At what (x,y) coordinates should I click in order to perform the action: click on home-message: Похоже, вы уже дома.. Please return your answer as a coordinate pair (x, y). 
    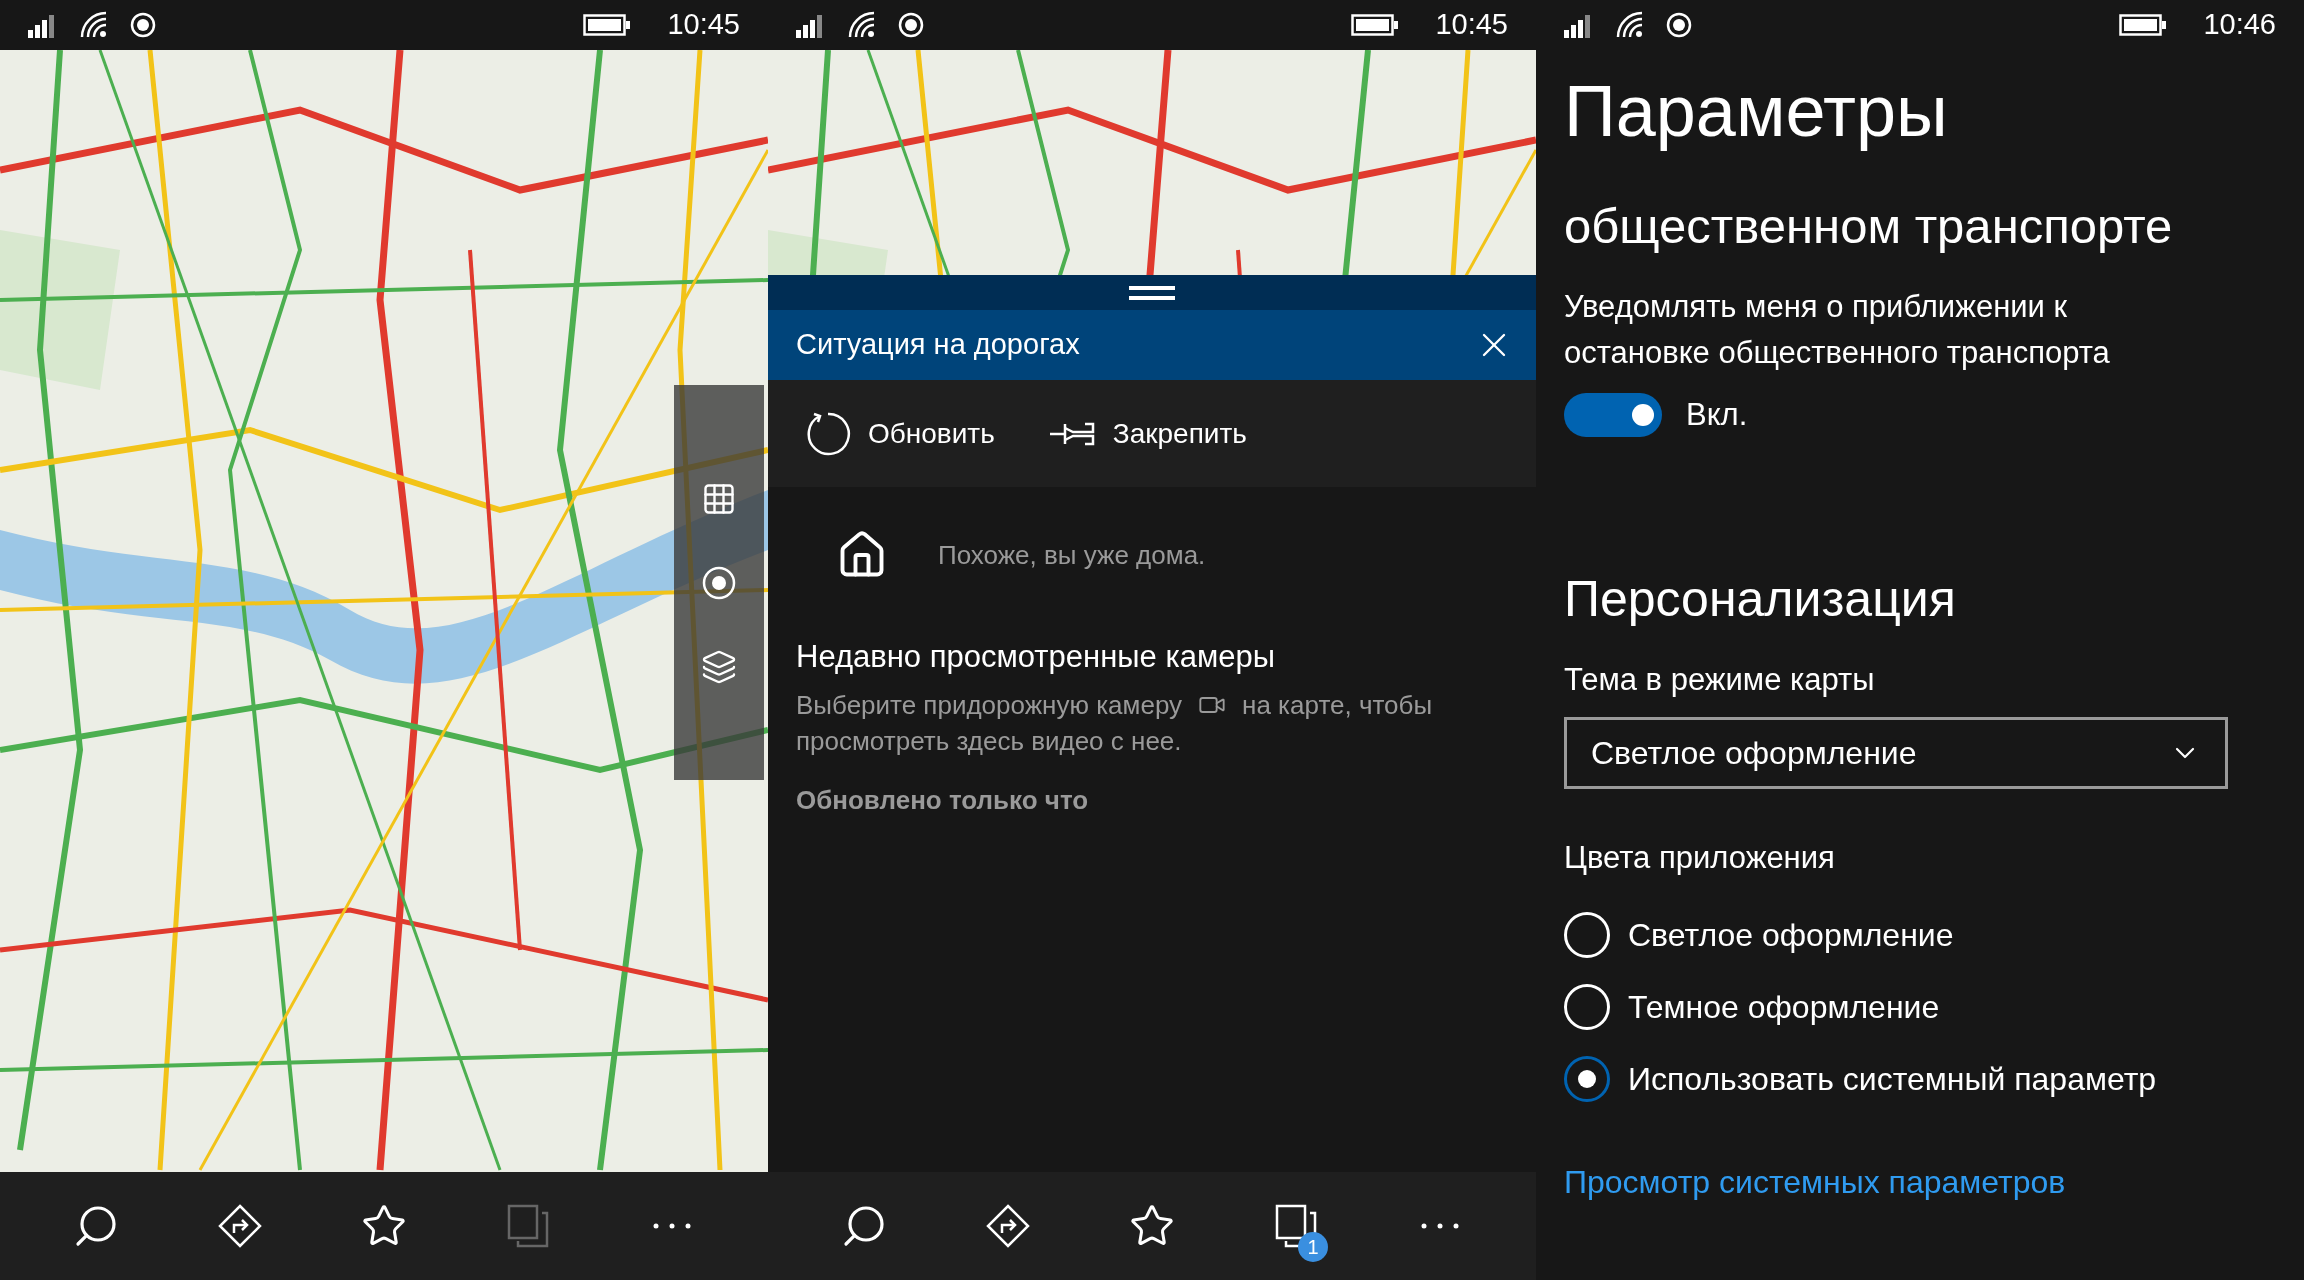
    Looking at the image, I should click on (1072, 555).